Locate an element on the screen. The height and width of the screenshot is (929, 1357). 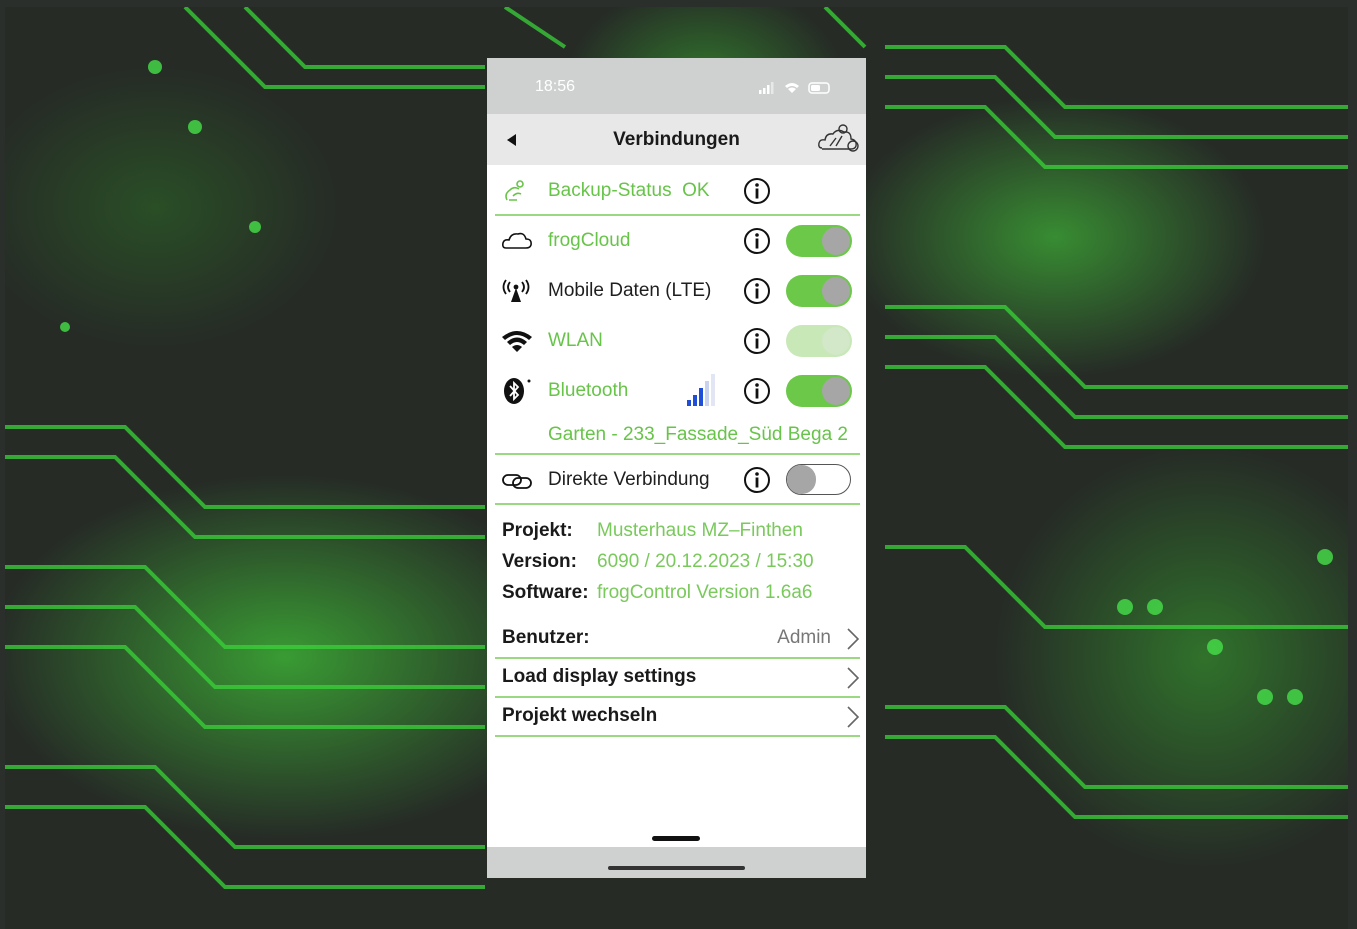
switch-project-label: Projekt wechseln is located at coordinates (580, 715).